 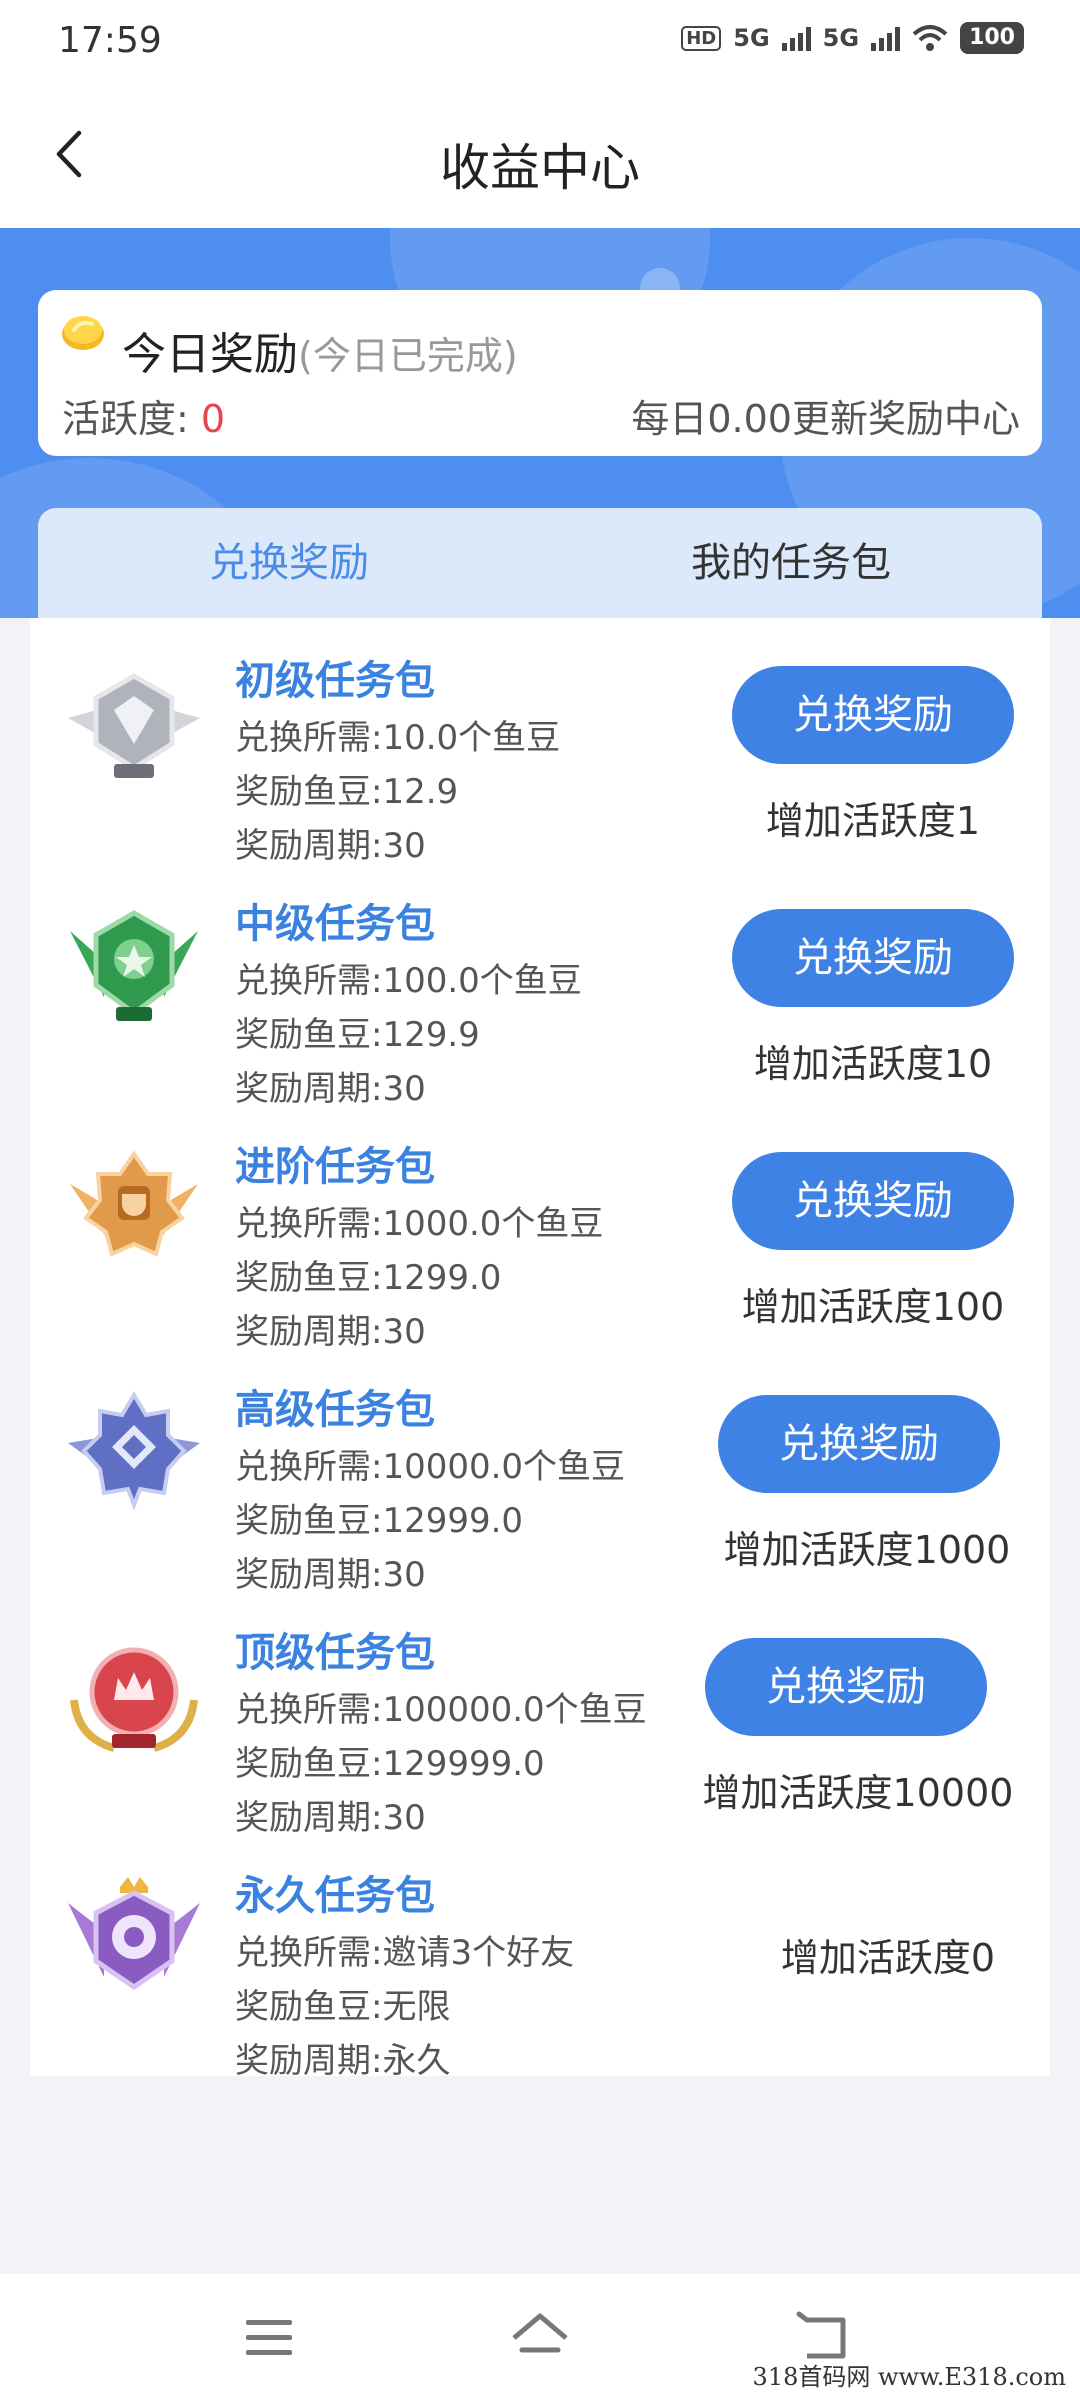 I want to click on page-title: 收益中心, so click(x=540, y=168).